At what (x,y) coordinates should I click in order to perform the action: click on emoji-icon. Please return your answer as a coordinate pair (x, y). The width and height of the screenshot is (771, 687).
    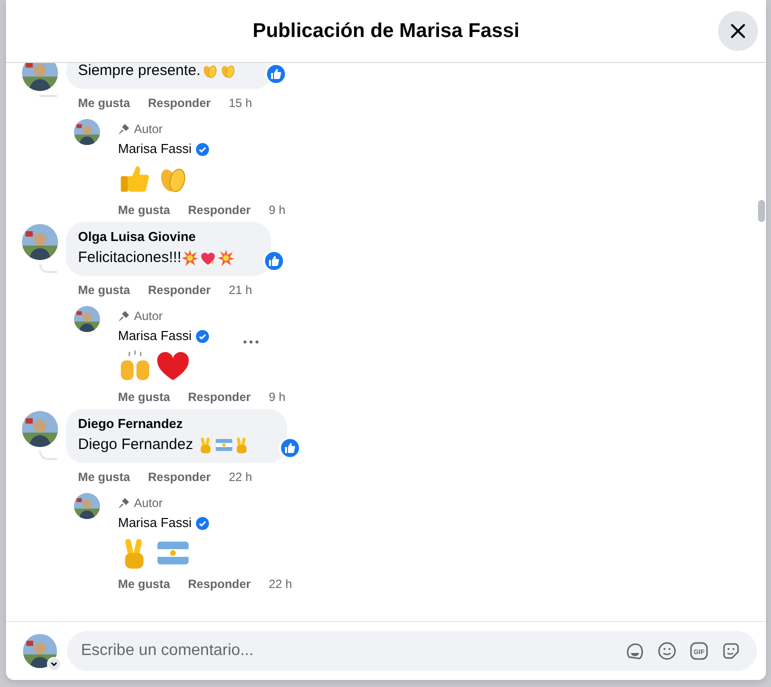
    Looking at the image, I should click on (667, 651).